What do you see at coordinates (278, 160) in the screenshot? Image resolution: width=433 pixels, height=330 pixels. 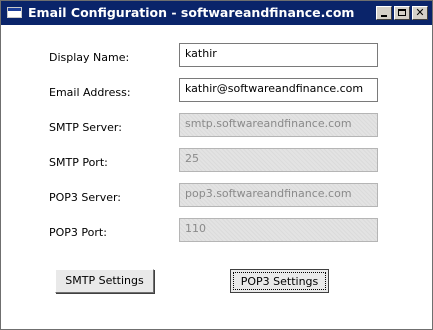 I see `smtp-port-field: 25` at bounding box center [278, 160].